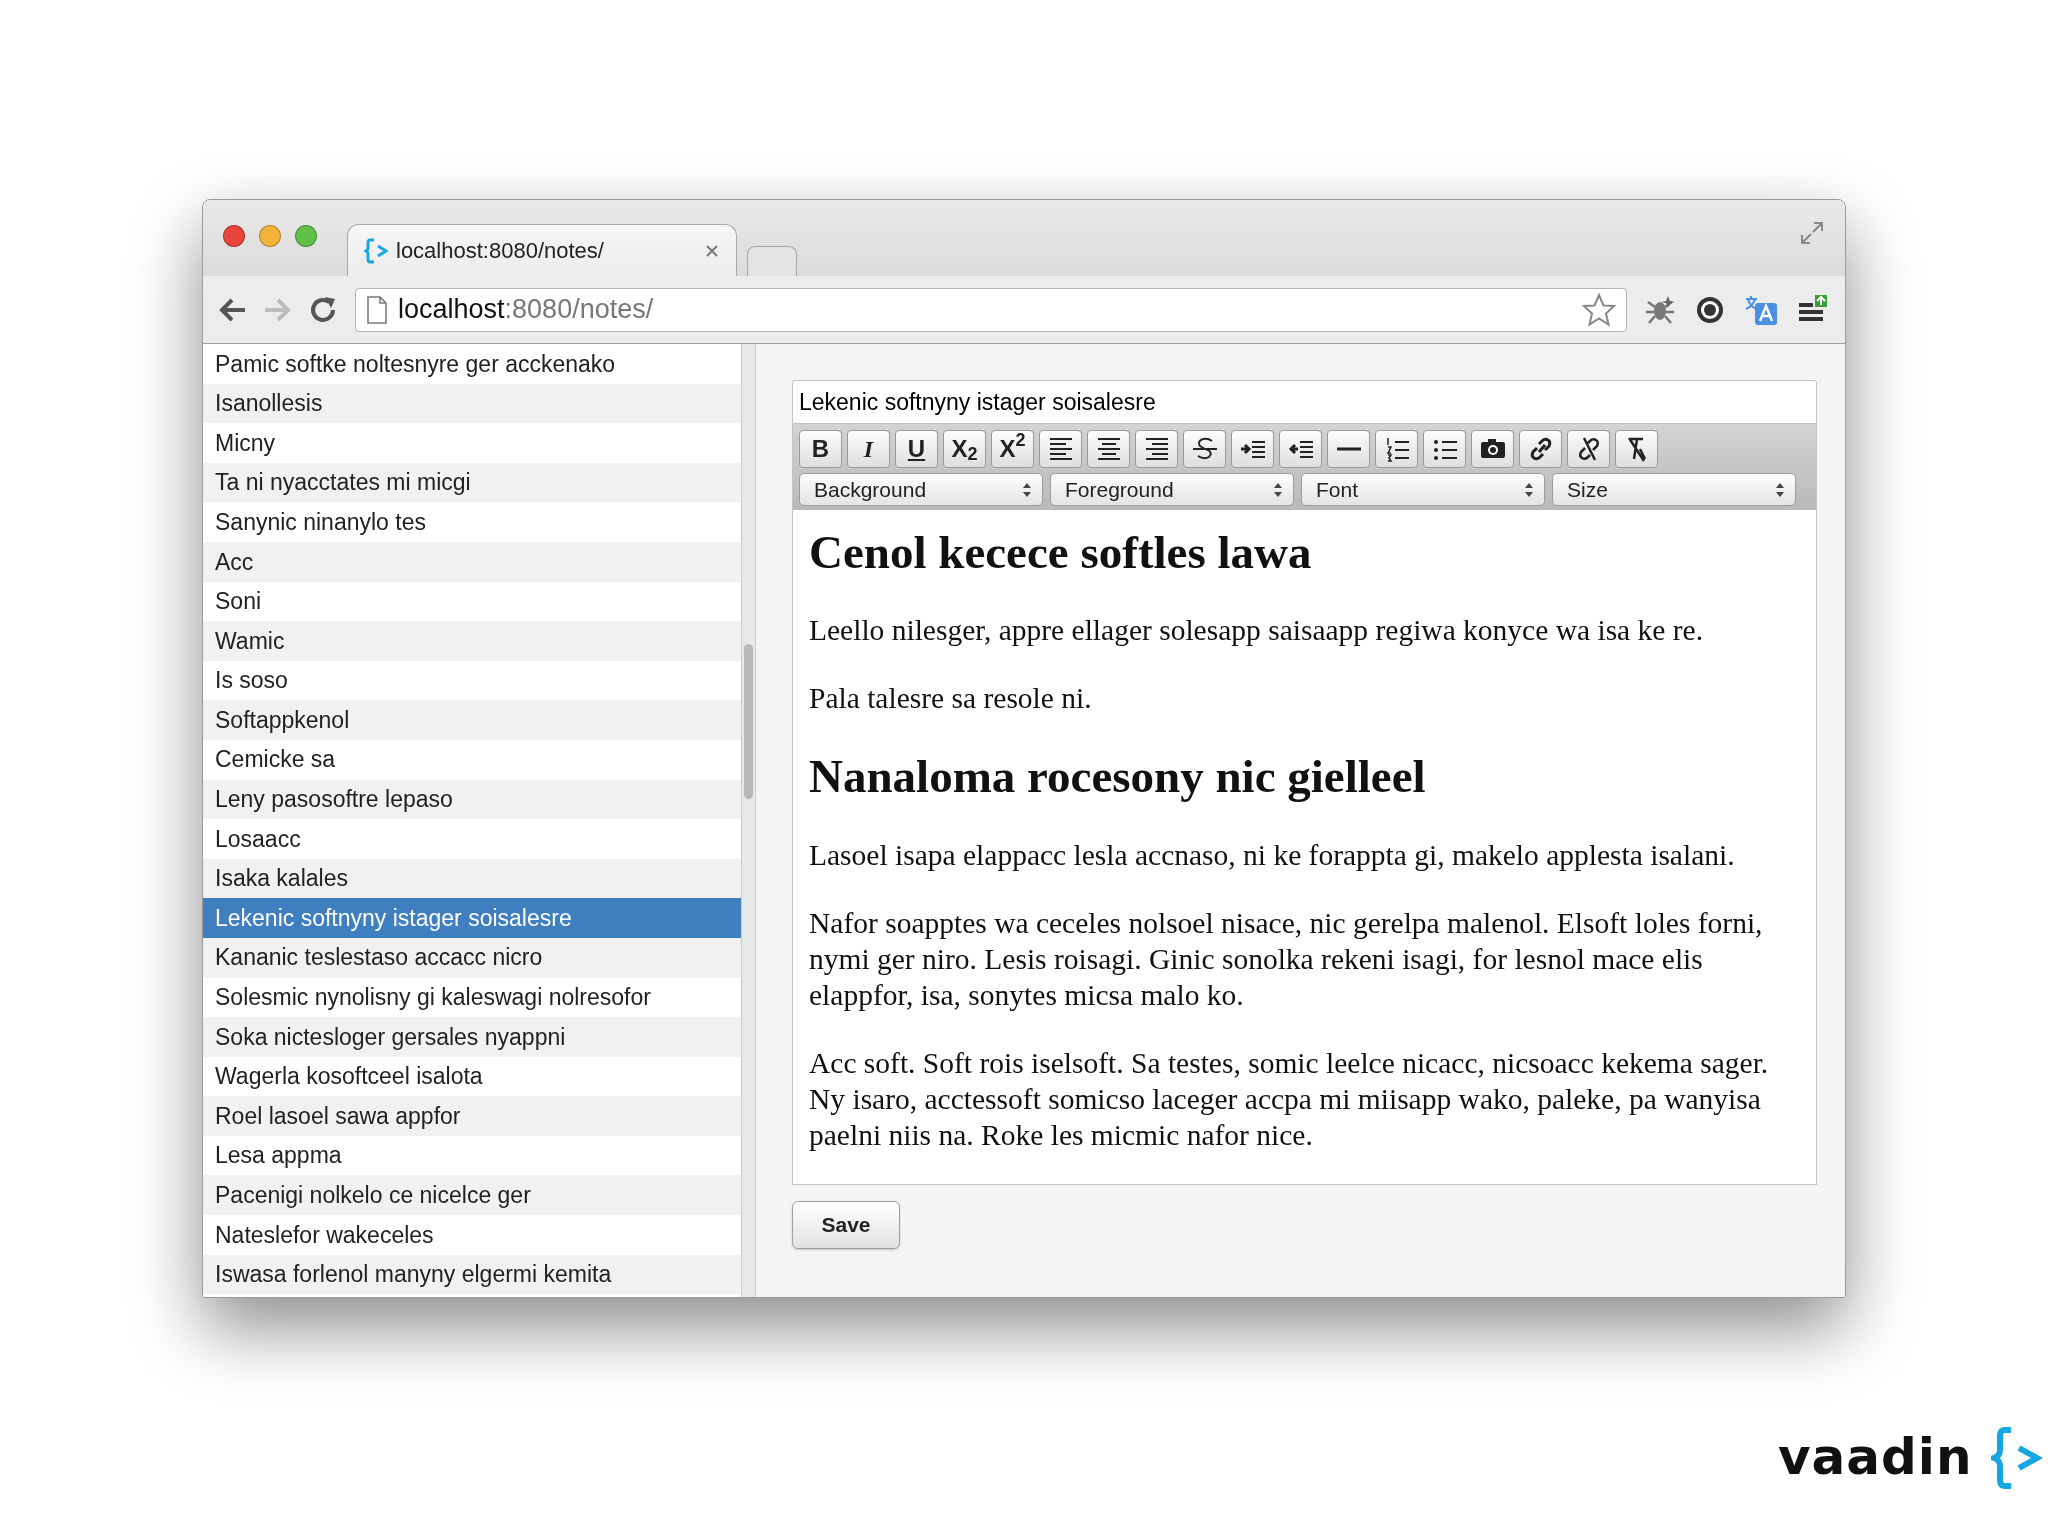 The width and height of the screenshot is (2048, 1536). Describe the element at coordinates (472, 1235) in the screenshot. I see `note-item: Nateslefor wakeceles` at that location.